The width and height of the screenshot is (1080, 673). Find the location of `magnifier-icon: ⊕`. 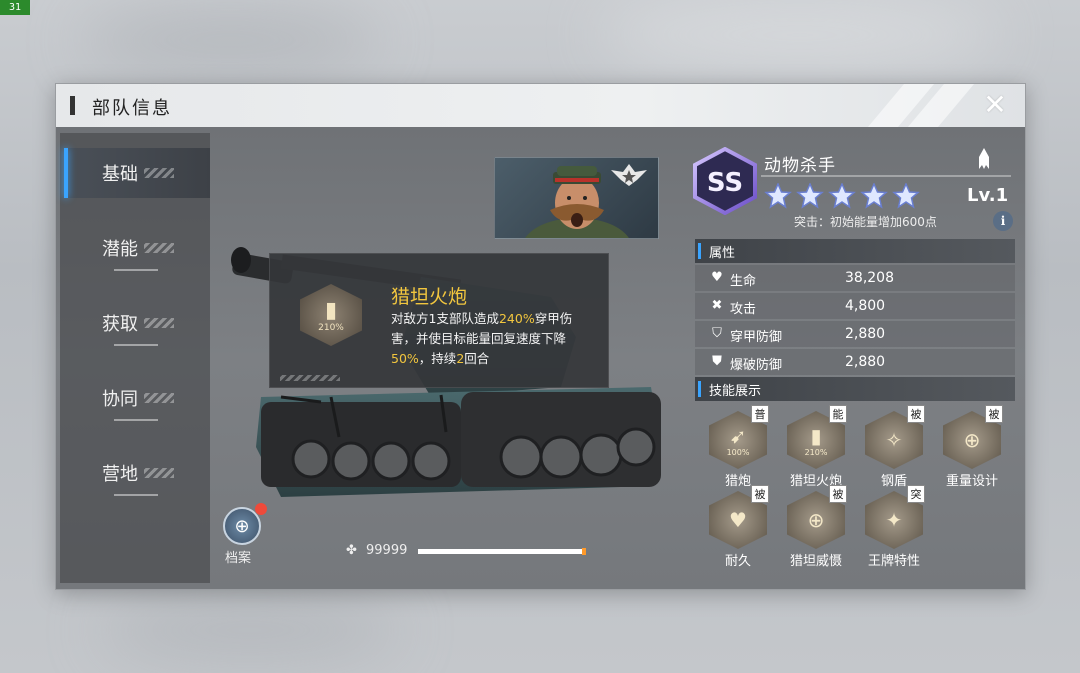

magnifier-icon: ⊕ is located at coordinates (242, 526).